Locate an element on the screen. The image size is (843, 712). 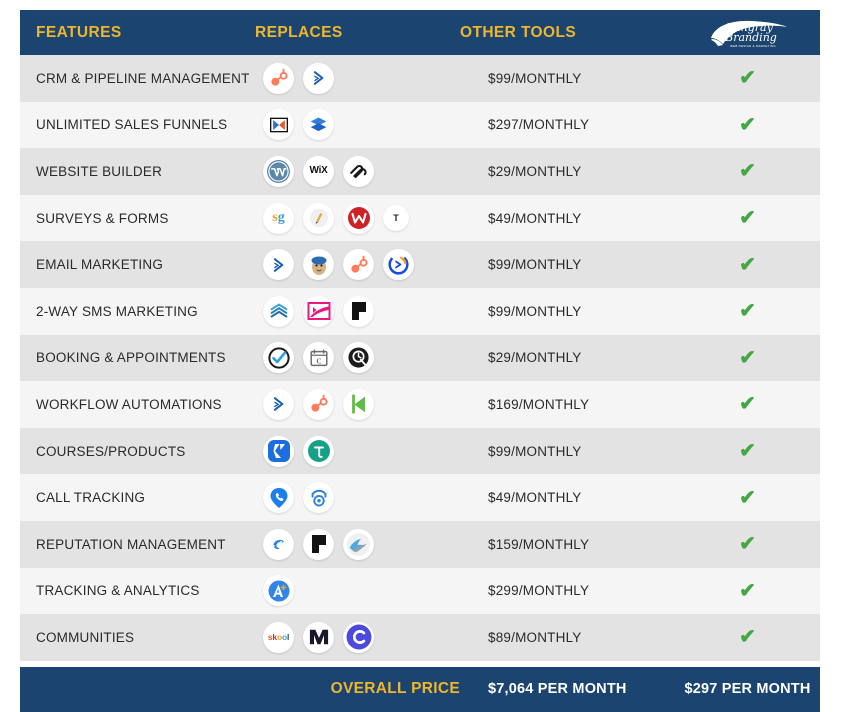
squarespace-icon is located at coordinates (358, 171).